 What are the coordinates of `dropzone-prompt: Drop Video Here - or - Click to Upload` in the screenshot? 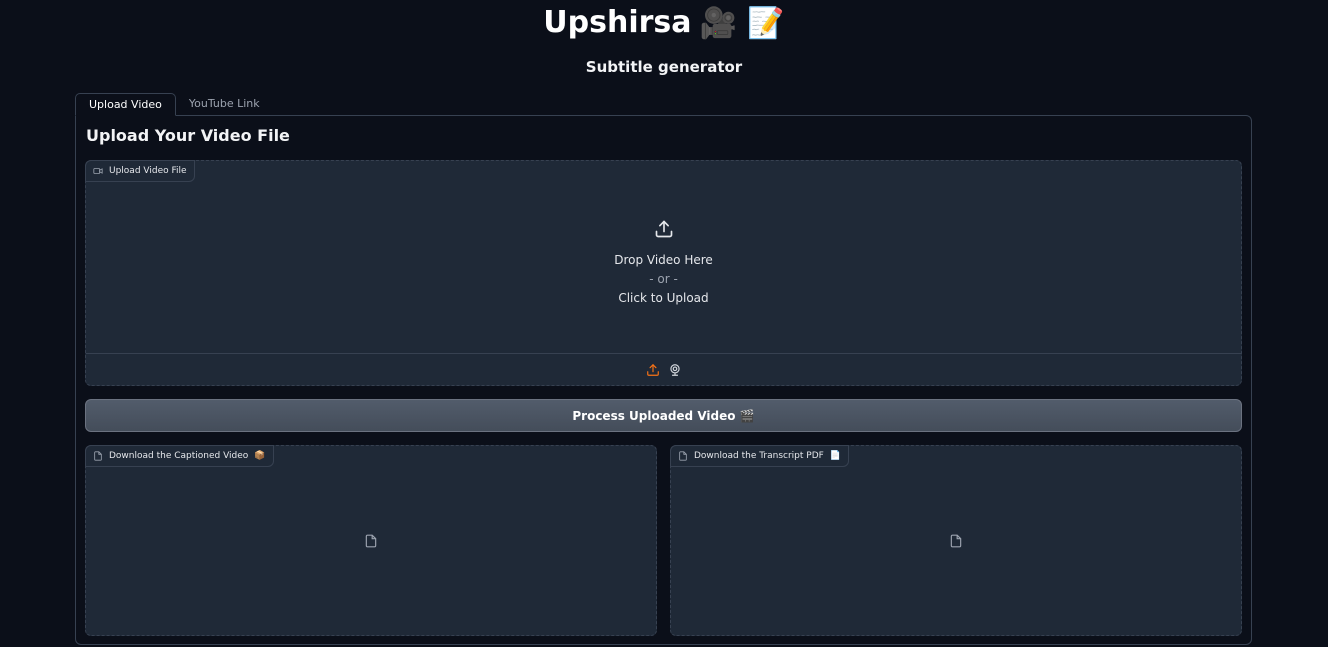 It's located at (663, 263).